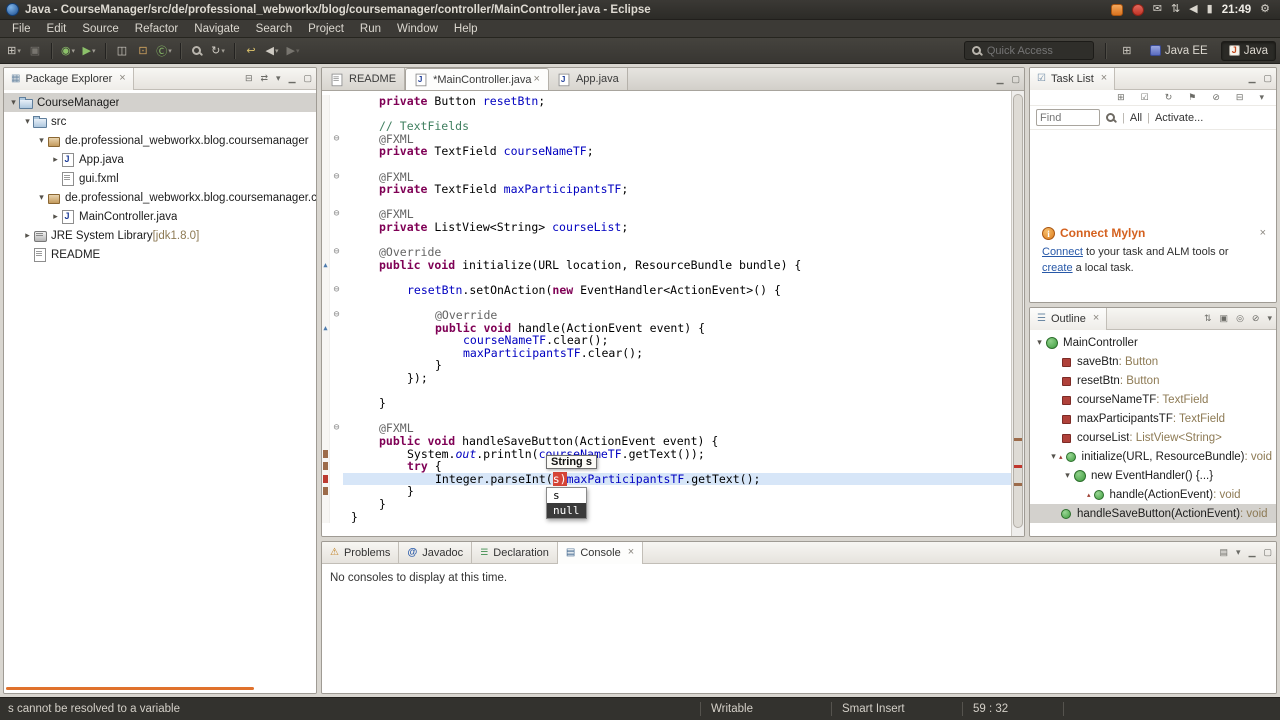  Describe the element at coordinates (666, 101) in the screenshot. I see `code-line: private Button resetBtn;` at that location.